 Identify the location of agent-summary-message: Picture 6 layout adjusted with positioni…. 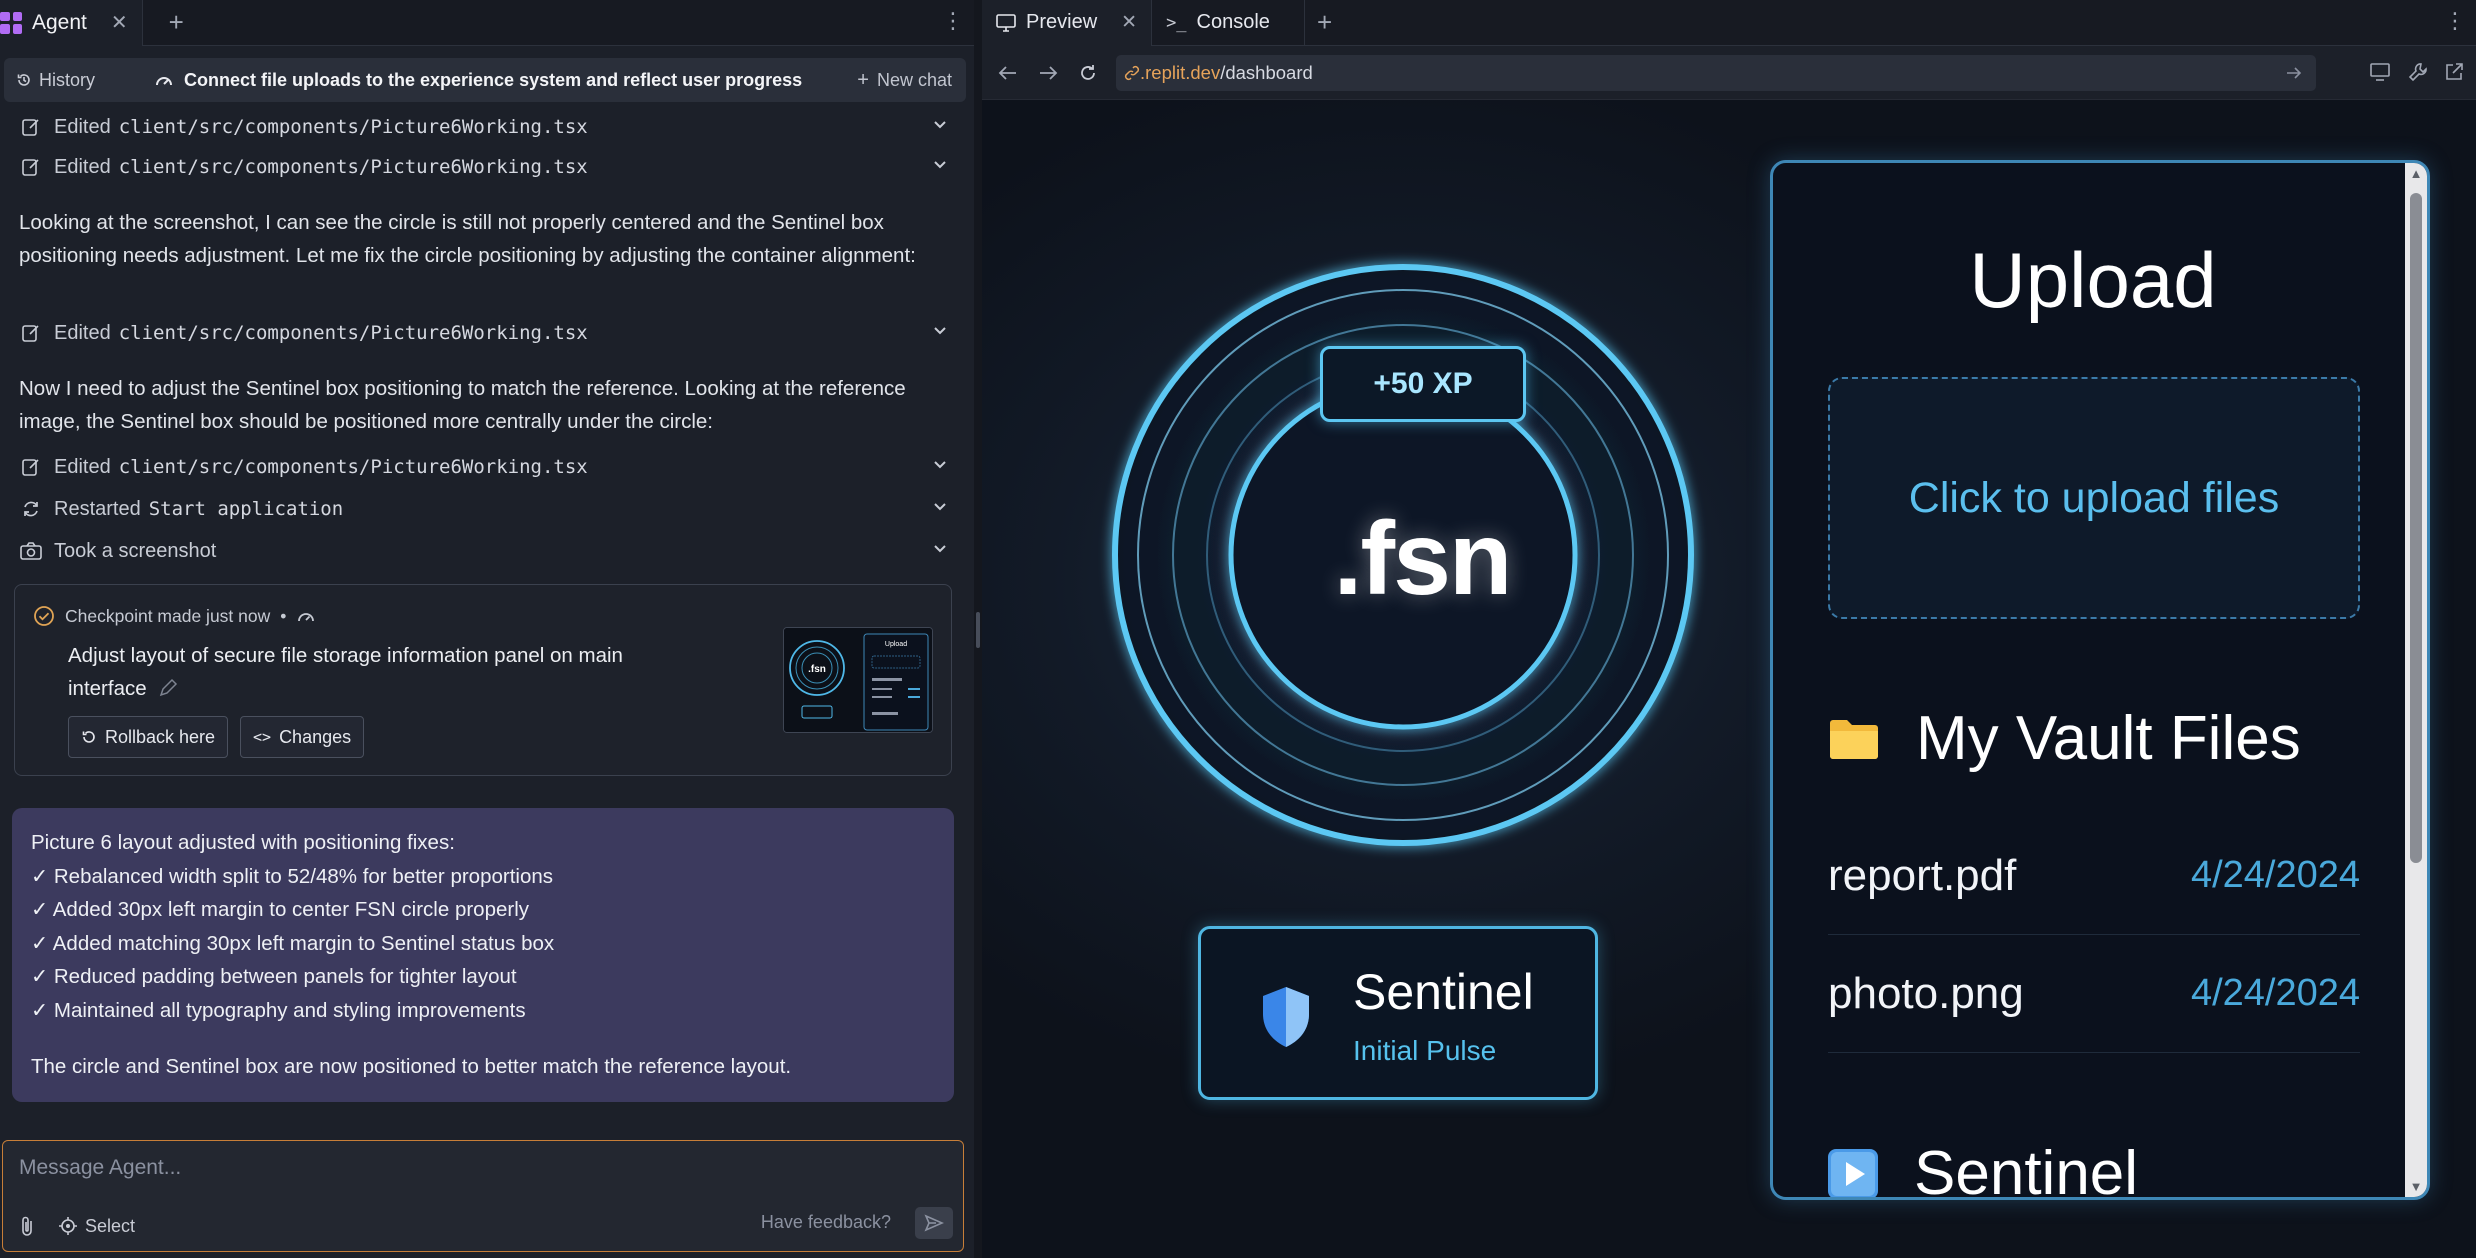
(483, 955).